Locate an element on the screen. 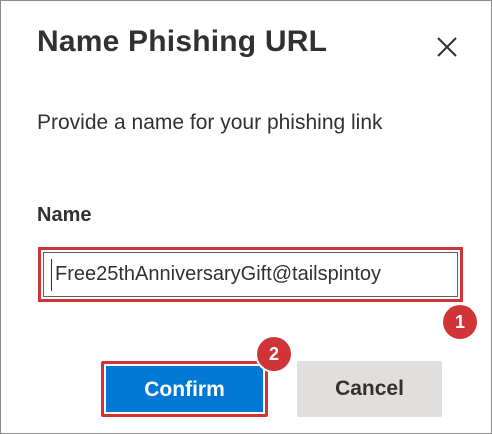 This screenshot has width=492, height=434. step-badge-1: 1 is located at coordinates (460, 322).